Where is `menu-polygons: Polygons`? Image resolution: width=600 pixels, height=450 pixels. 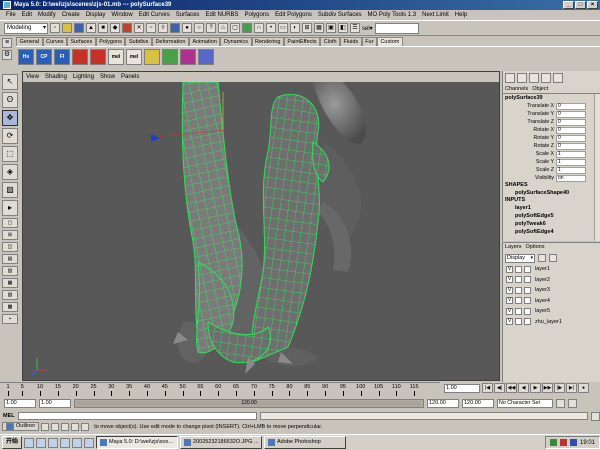 menu-polygons: Polygons is located at coordinates (256, 15).